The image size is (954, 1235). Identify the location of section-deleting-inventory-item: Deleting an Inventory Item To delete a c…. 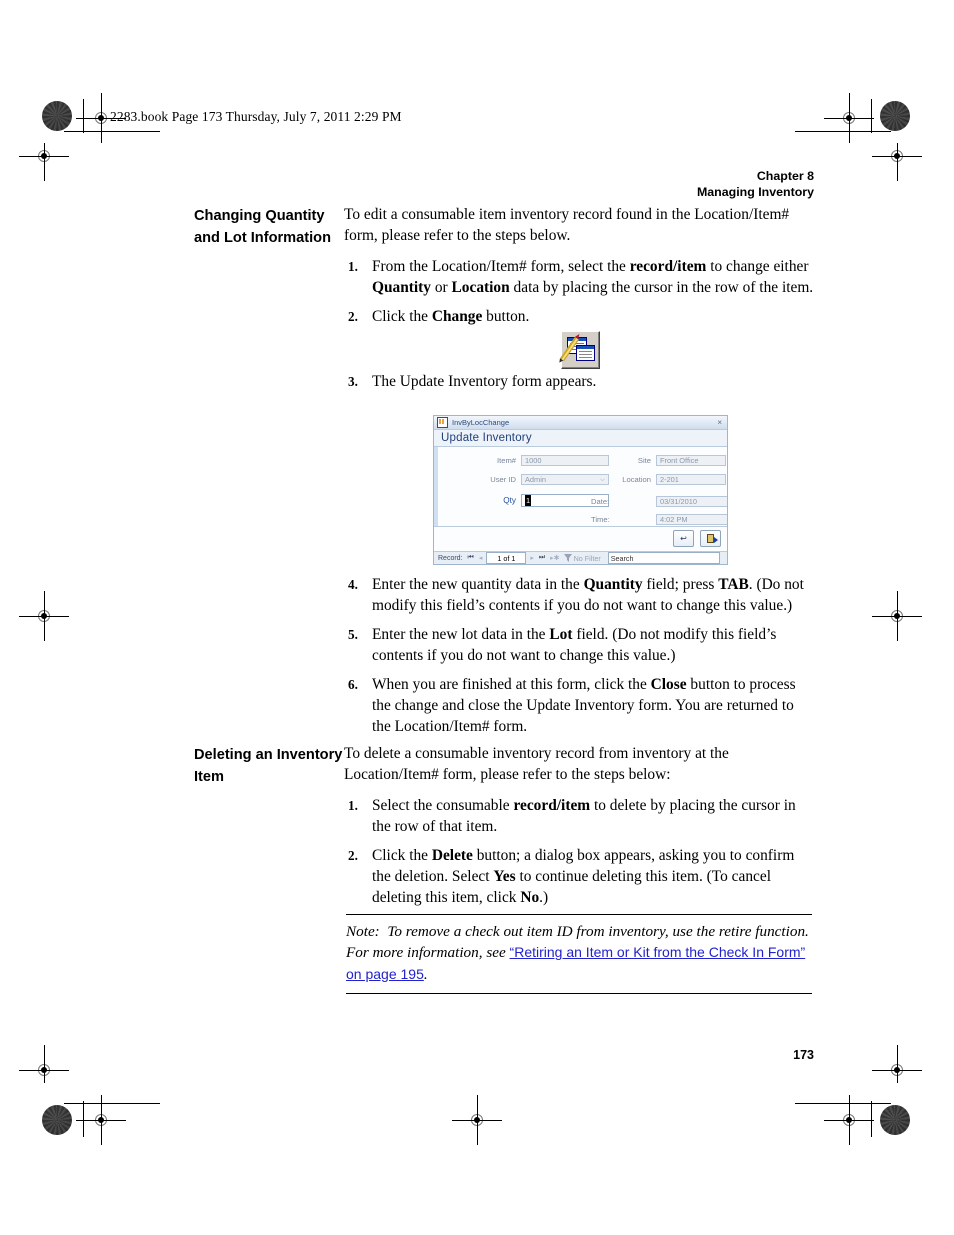
(504, 830).